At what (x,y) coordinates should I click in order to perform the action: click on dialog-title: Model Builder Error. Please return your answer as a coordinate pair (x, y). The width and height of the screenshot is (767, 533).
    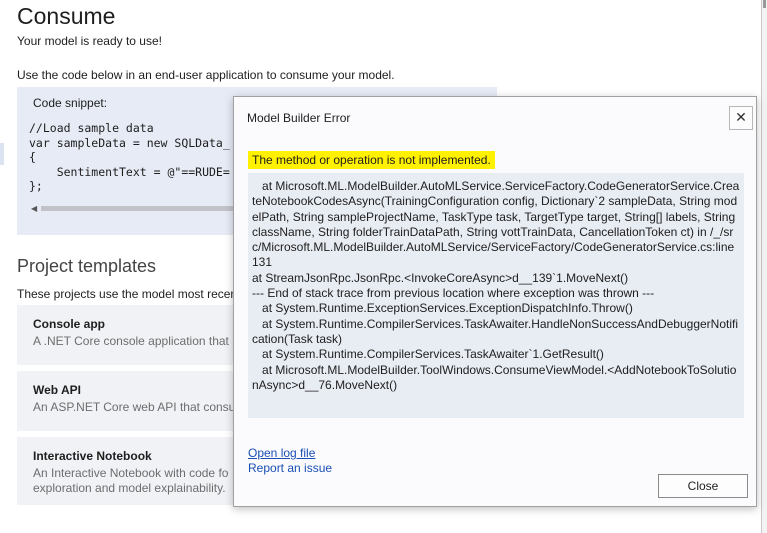
    Looking at the image, I should click on (299, 118).